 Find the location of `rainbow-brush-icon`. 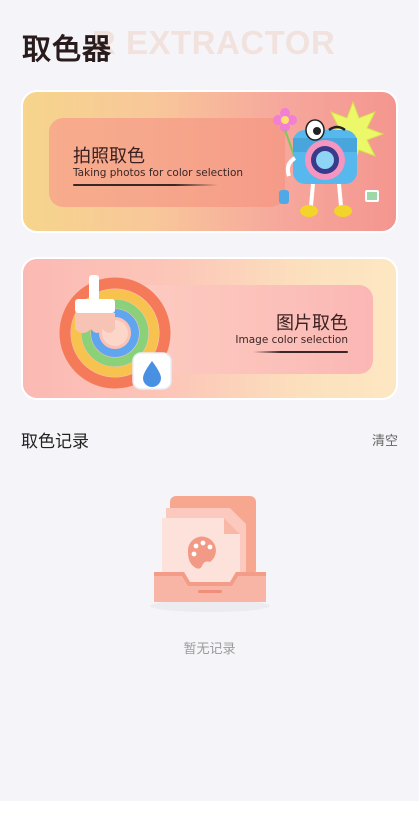

rainbow-brush-icon is located at coordinates (115, 332).